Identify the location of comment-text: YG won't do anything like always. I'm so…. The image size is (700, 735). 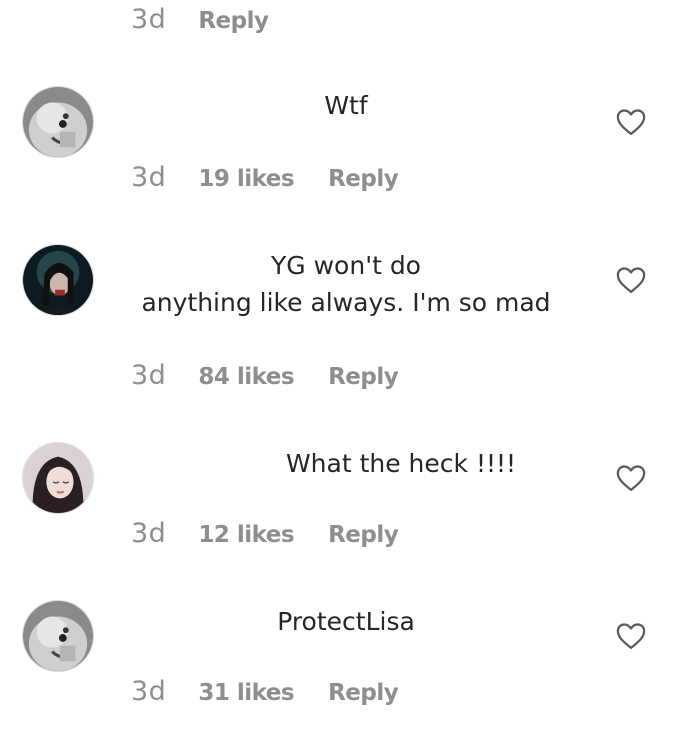
(346, 284).